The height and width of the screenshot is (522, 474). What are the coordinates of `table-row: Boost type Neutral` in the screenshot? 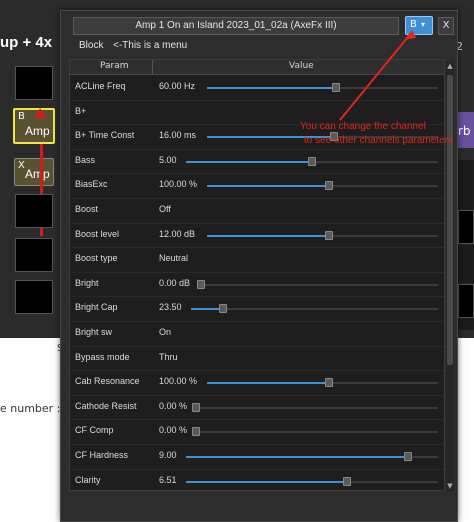 It's located at (257, 260).